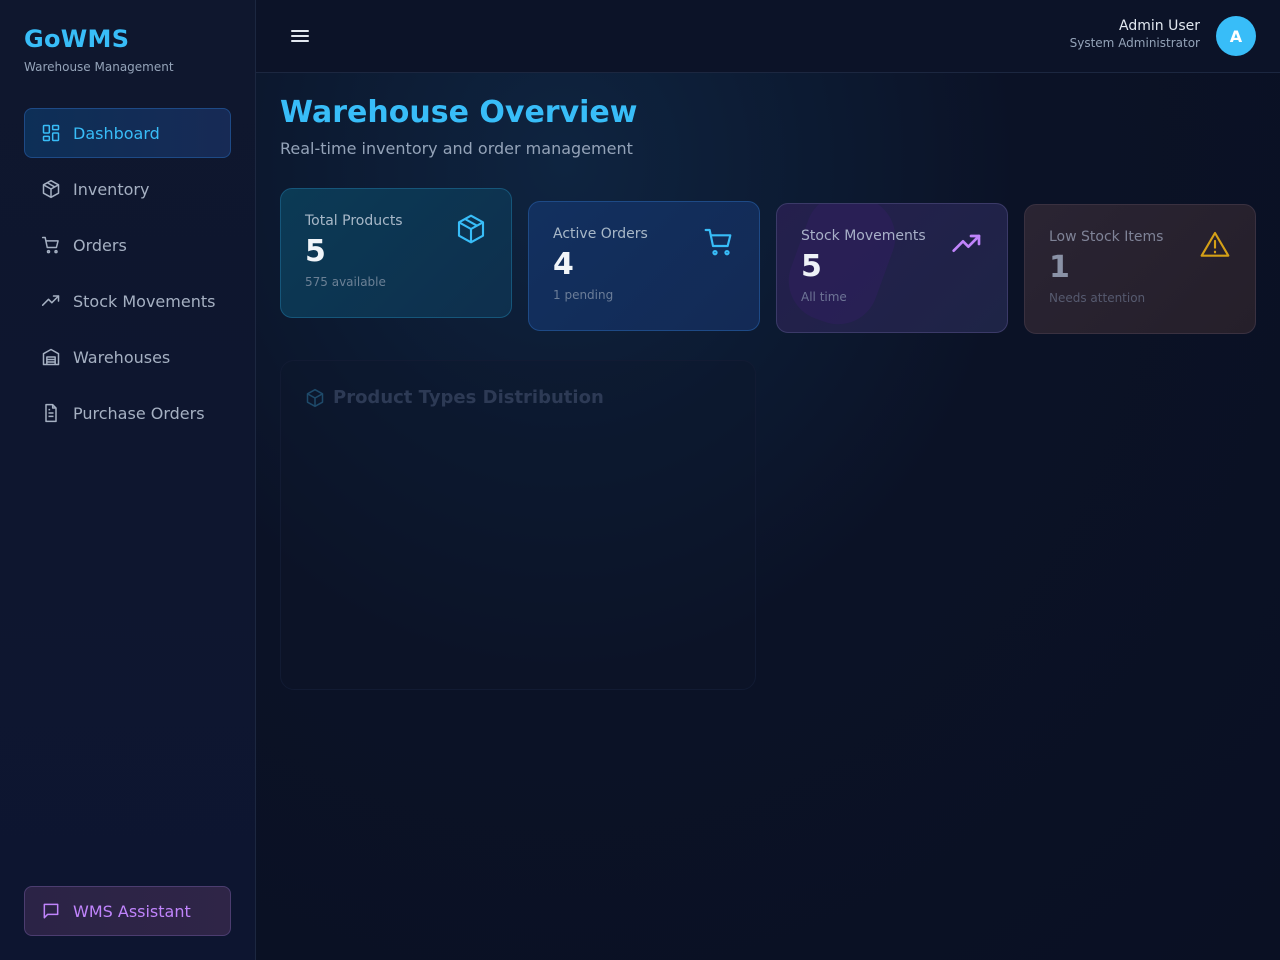 Image resolution: width=1280 pixels, height=960 pixels. I want to click on sidebar-item-label: Dashboard, so click(116, 133).